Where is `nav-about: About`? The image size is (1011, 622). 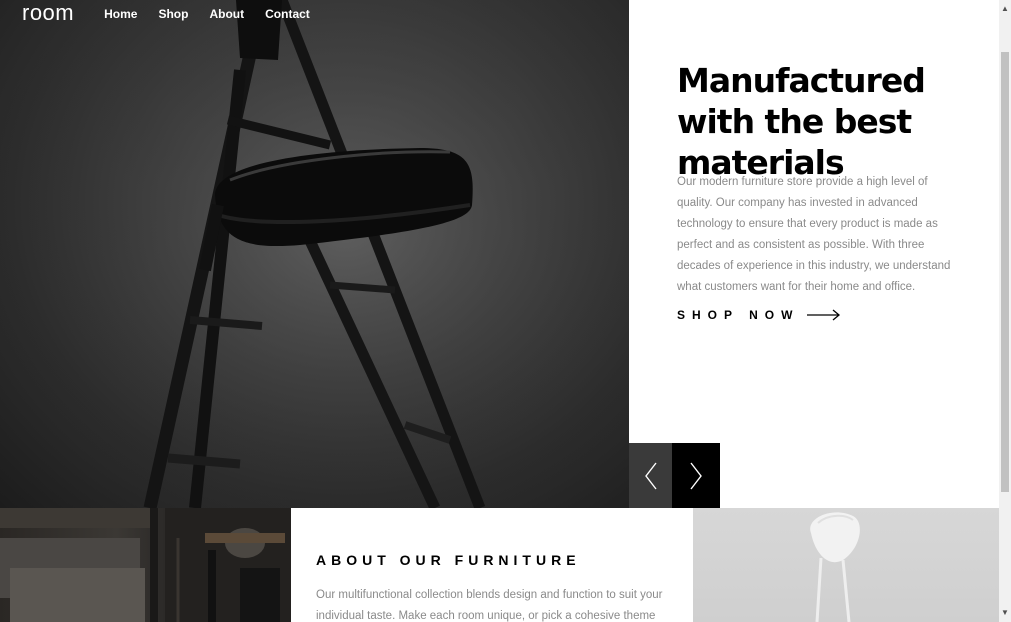 nav-about: About is located at coordinates (226, 14).